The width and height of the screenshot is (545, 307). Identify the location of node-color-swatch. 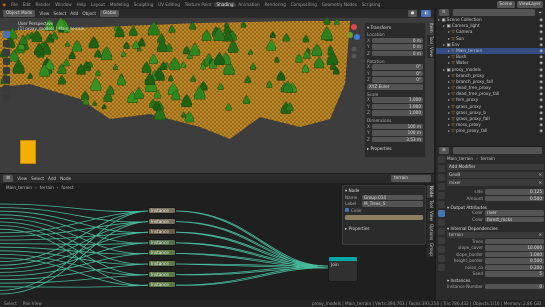
(384, 217).